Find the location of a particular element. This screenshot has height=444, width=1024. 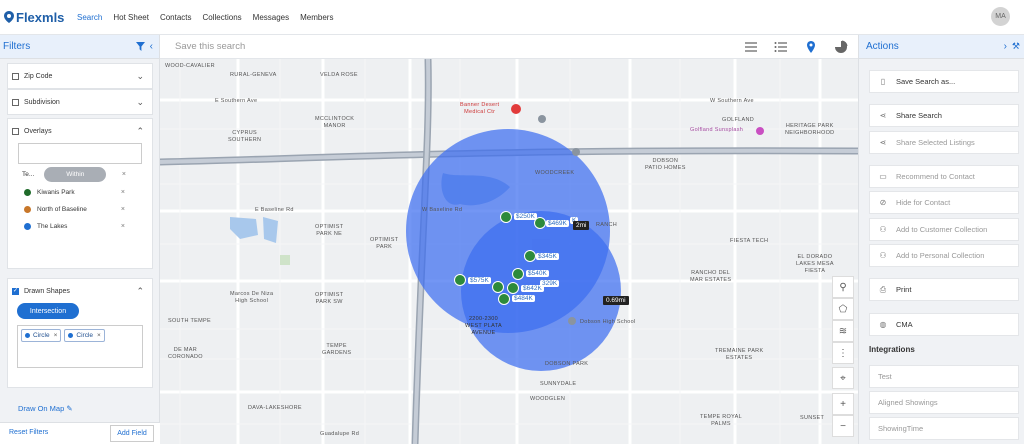

integration-showingtime-button: ShowingTime is located at coordinates (944, 428).